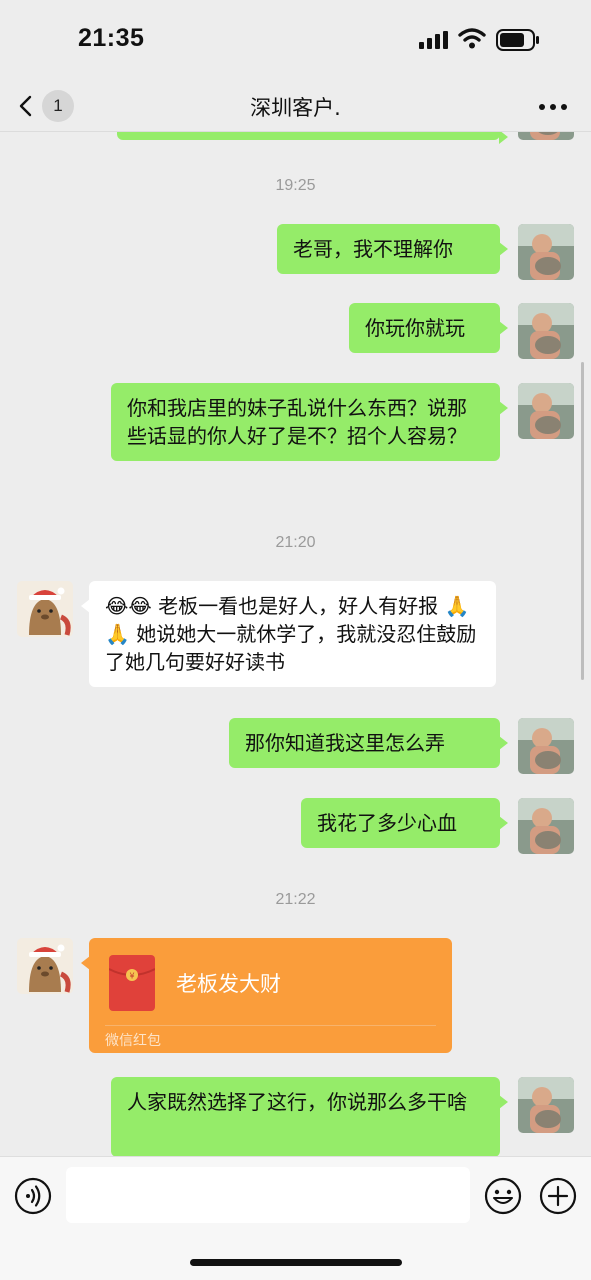 The width and height of the screenshot is (591, 1280). I want to click on home-indicator, so click(296, 1262).